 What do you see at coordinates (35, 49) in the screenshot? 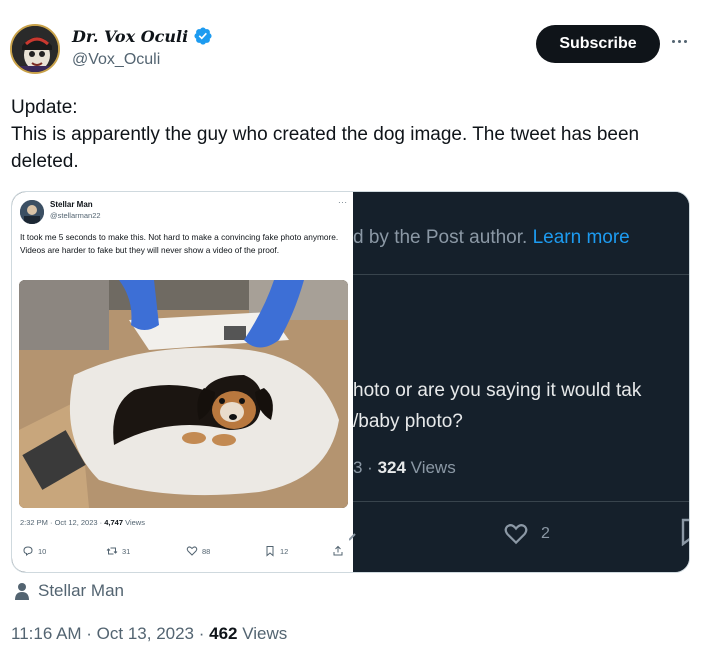
I see `author-avatar` at bounding box center [35, 49].